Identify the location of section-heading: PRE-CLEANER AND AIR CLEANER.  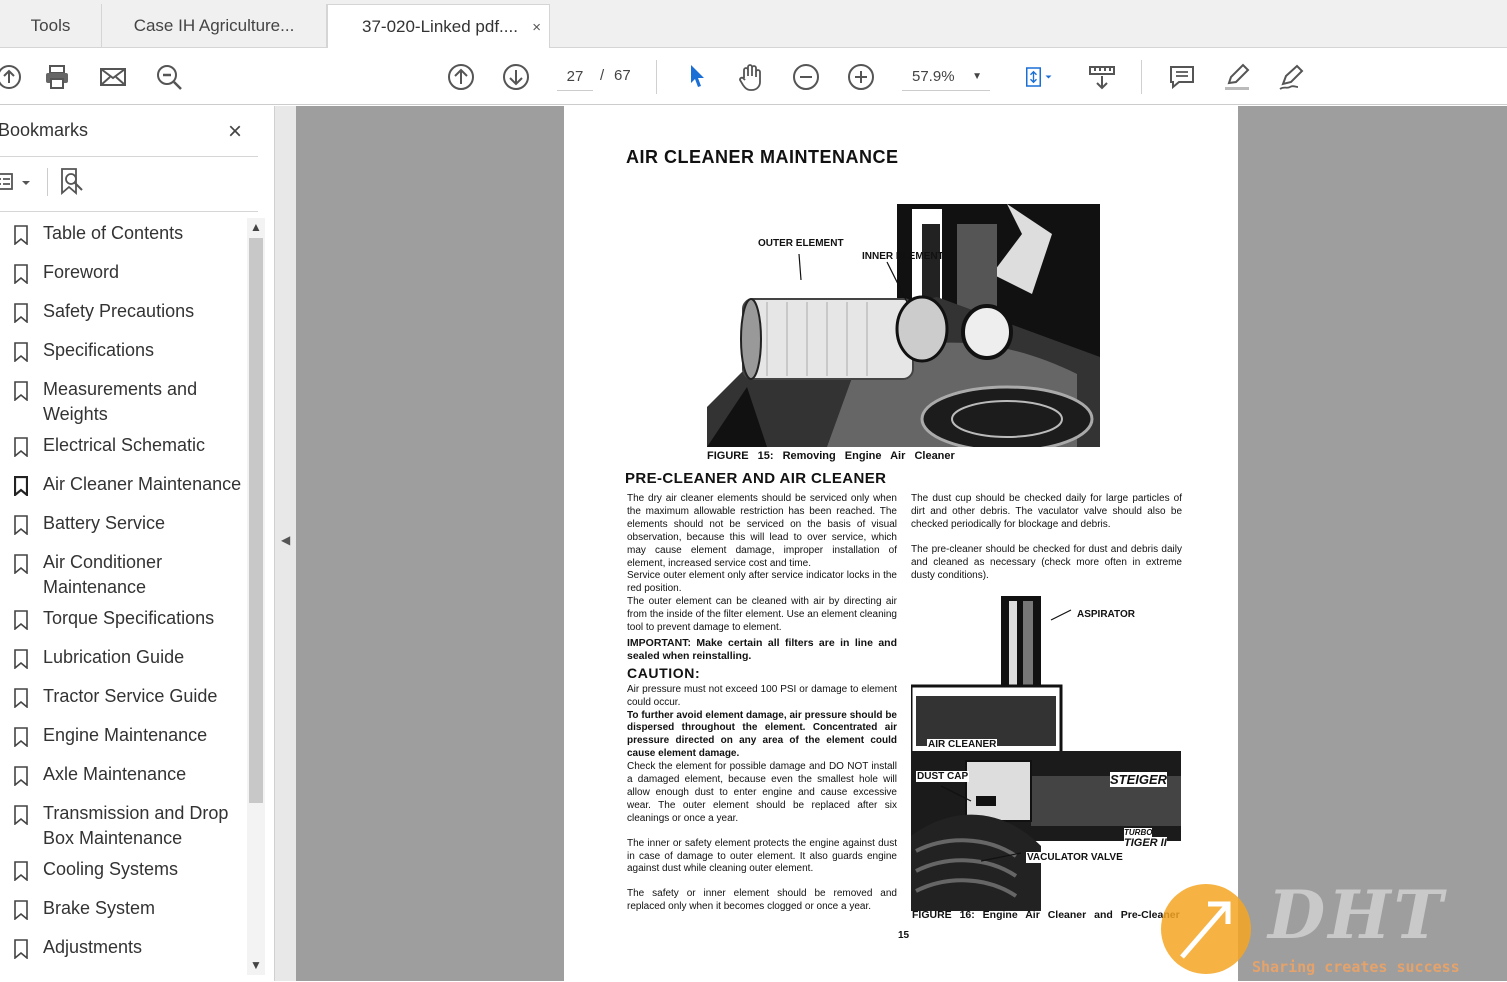
(756, 478).